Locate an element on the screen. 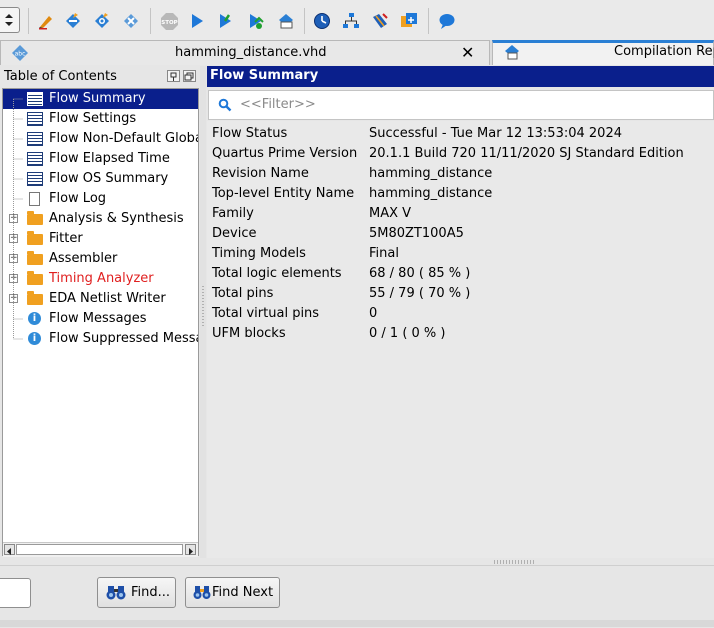 The height and width of the screenshot is (628, 714). toc-item: + Assembler is located at coordinates (100, 259).